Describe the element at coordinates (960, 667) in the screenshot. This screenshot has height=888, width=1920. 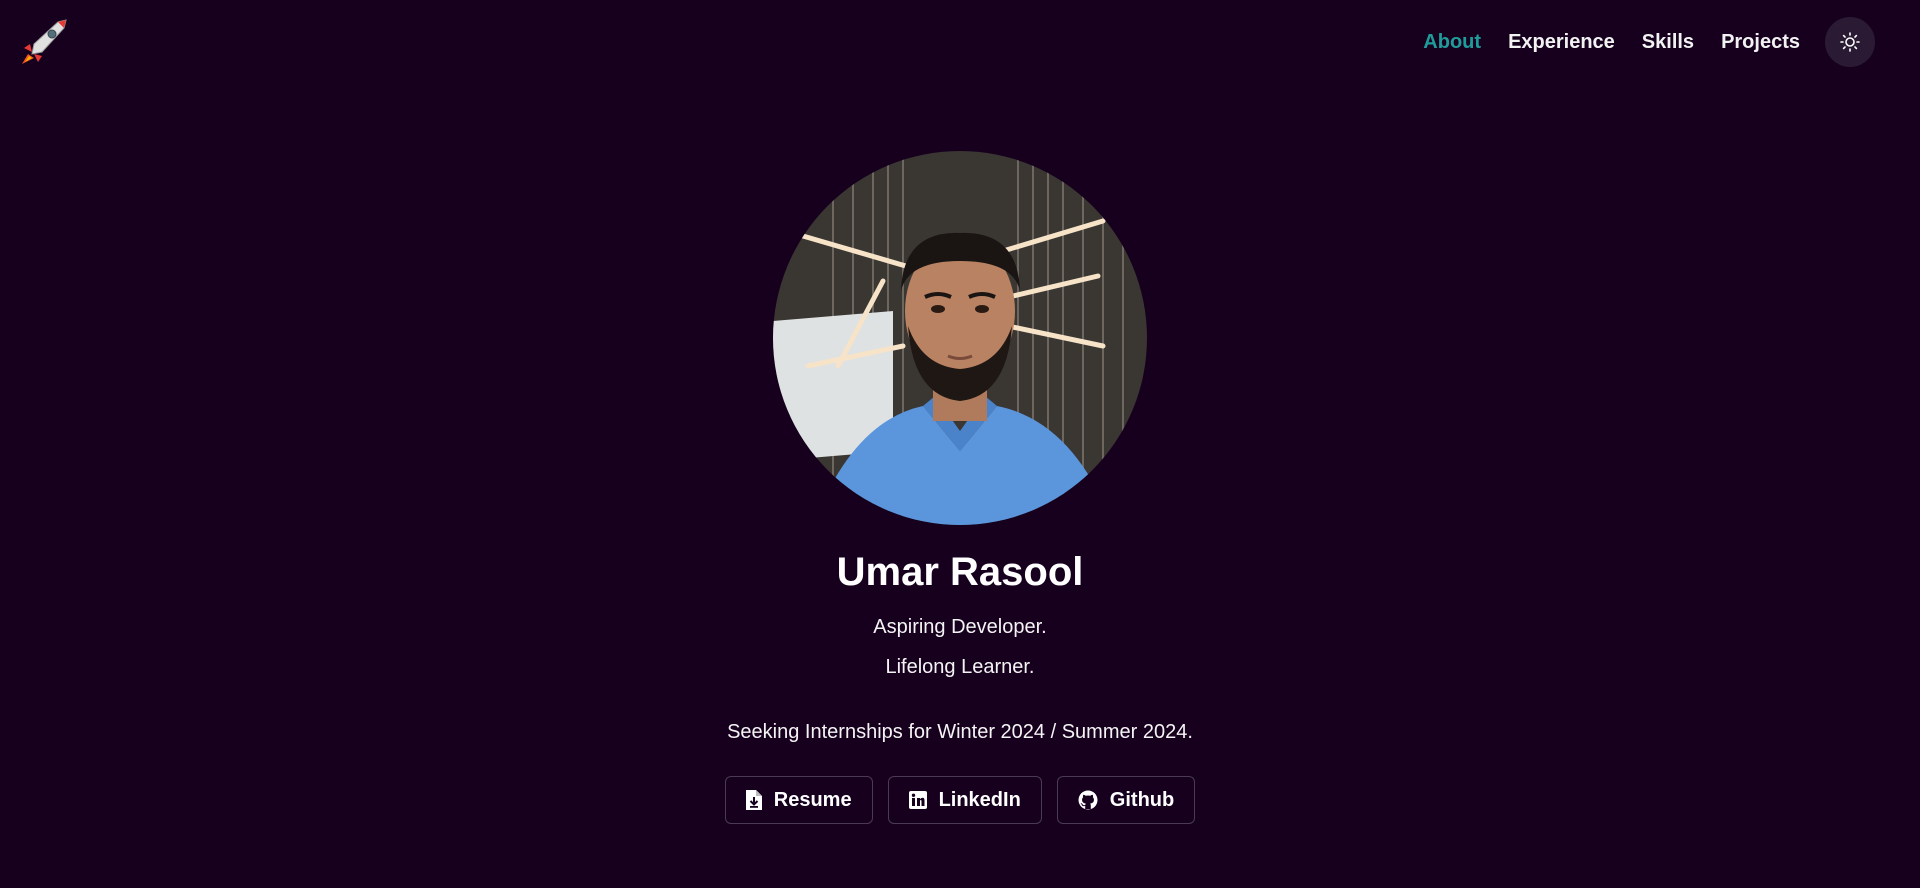
I see `tagline-learner: Lifelong Learner.` at that location.